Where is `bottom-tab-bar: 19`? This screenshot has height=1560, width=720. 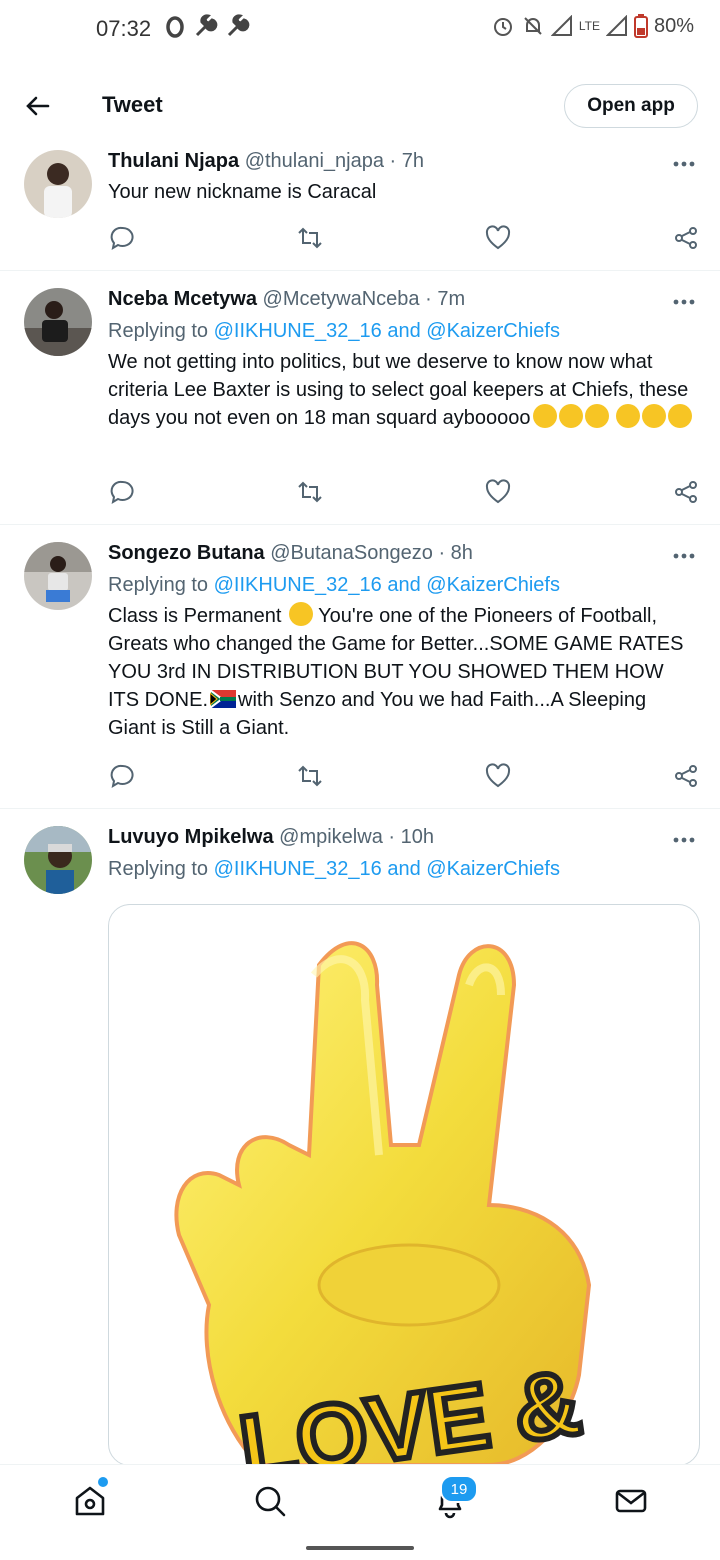
bottom-tab-bar: 19 is located at coordinates (360, 1500).